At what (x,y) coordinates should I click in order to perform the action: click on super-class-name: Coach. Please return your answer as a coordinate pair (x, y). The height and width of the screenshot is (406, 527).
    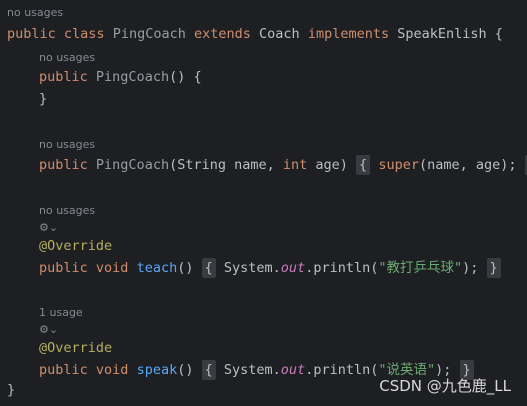
    Looking at the image, I should click on (279, 34).